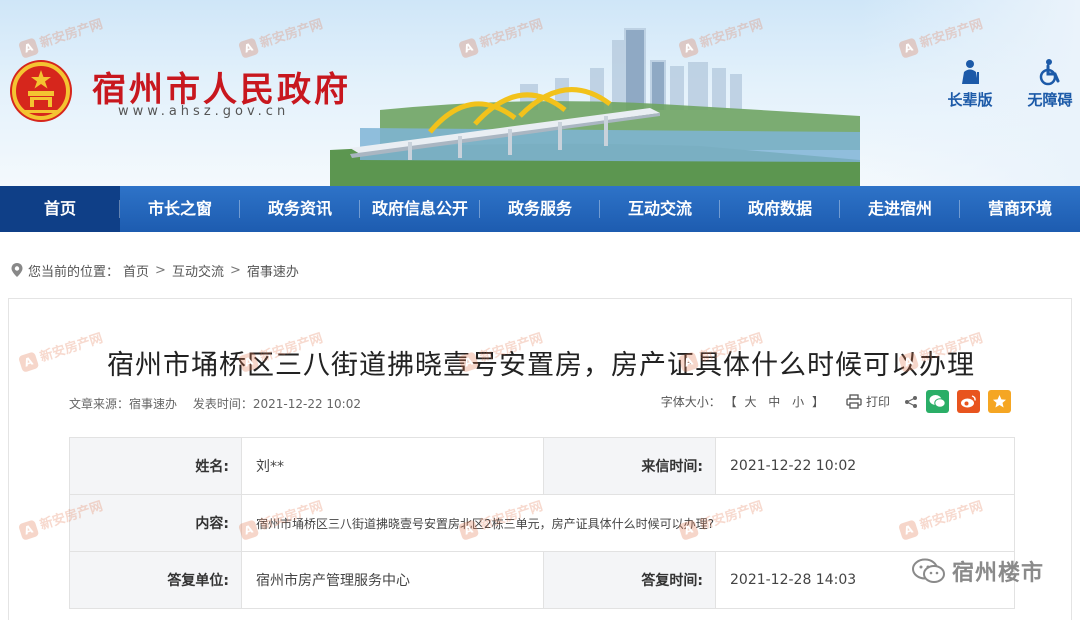  I want to click on nav-item-home: 首页, so click(60, 209).